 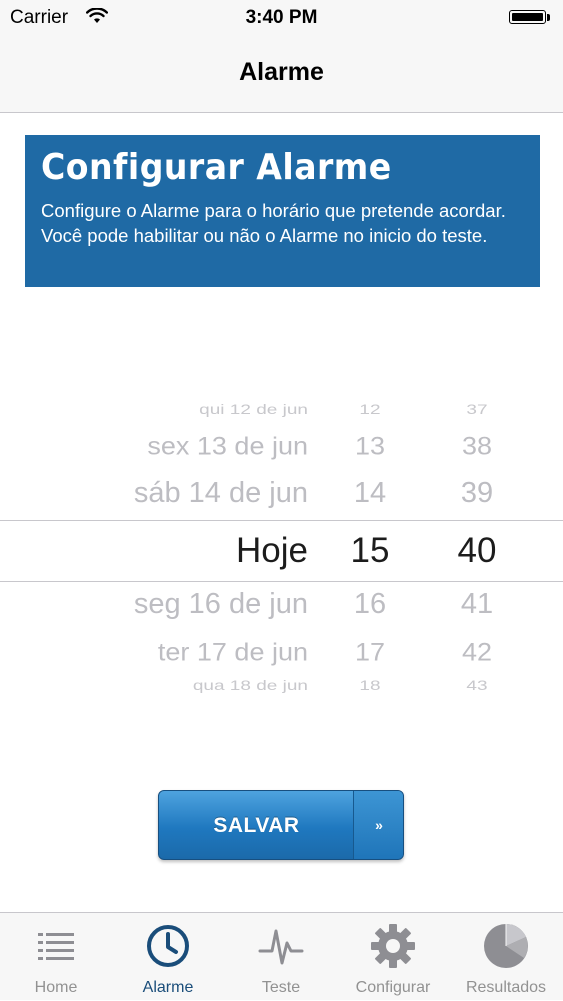 I want to click on picker-row: sex 13 de jun 13 38, so click(x=281, y=447).